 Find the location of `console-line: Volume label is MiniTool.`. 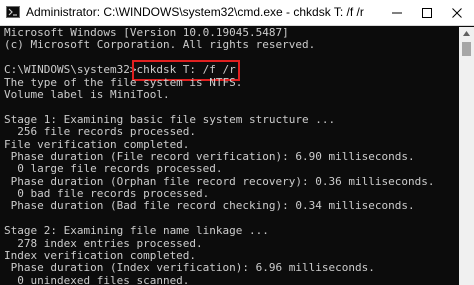

console-line: Volume label is MiniTool. is located at coordinates (87, 94).